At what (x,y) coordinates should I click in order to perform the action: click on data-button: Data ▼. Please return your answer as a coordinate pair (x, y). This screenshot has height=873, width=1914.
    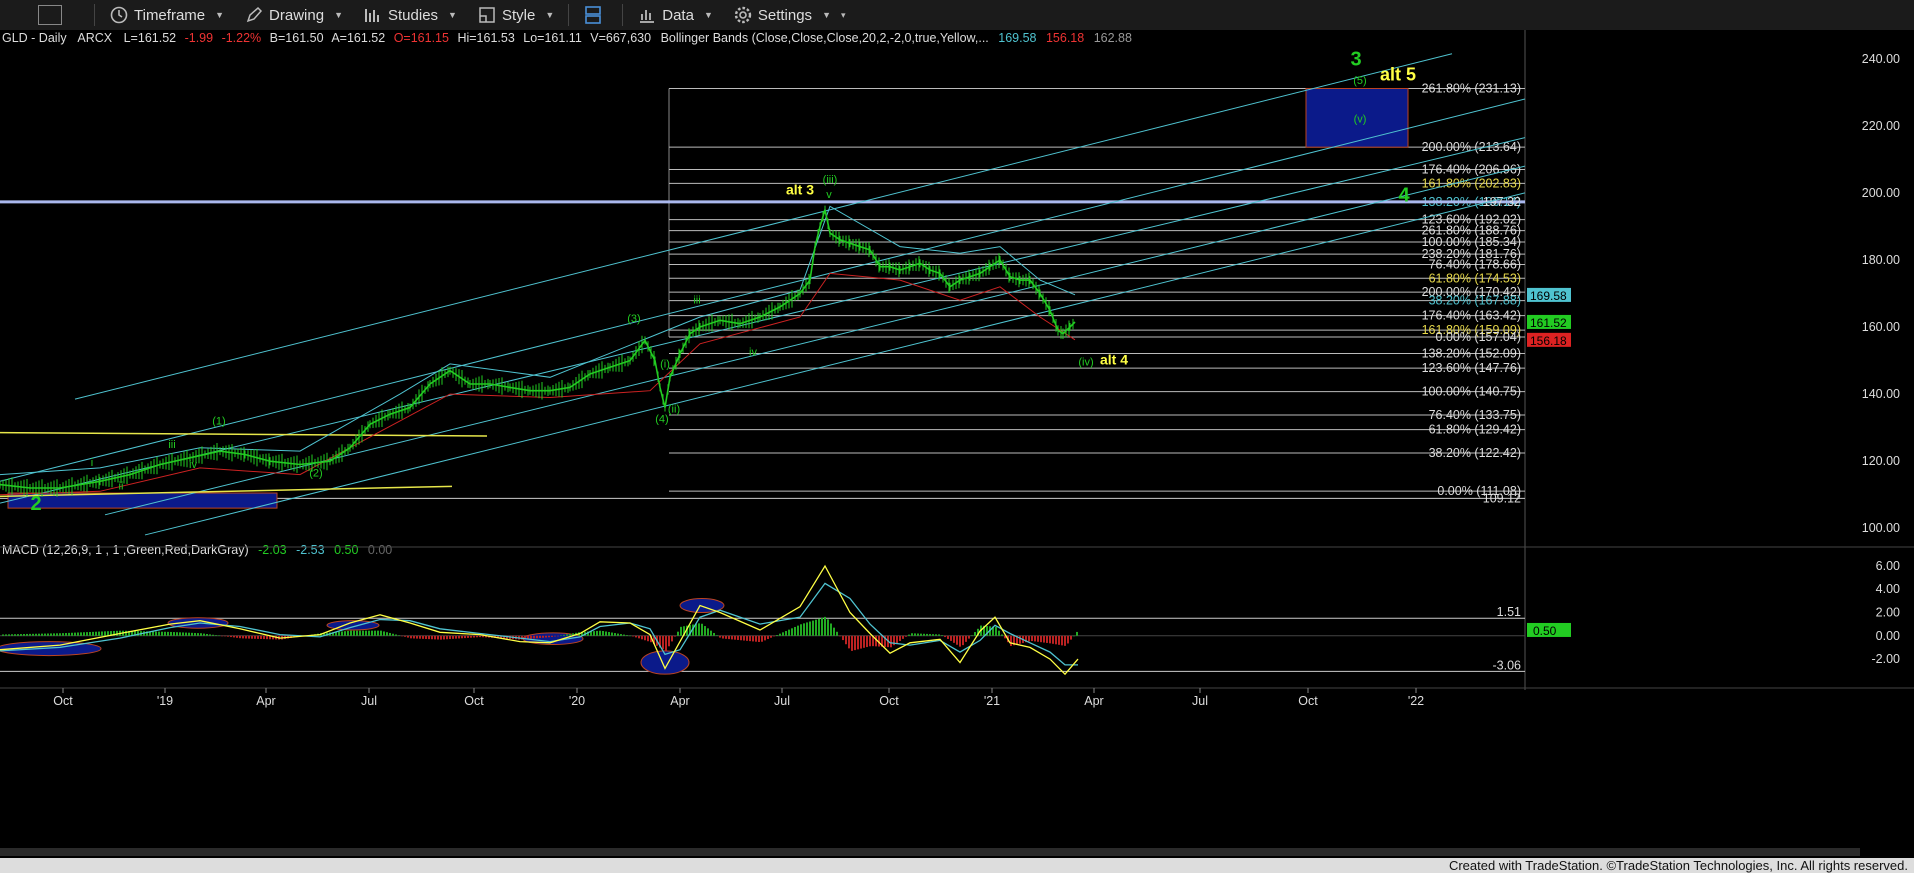
    Looking at the image, I should click on (675, 15).